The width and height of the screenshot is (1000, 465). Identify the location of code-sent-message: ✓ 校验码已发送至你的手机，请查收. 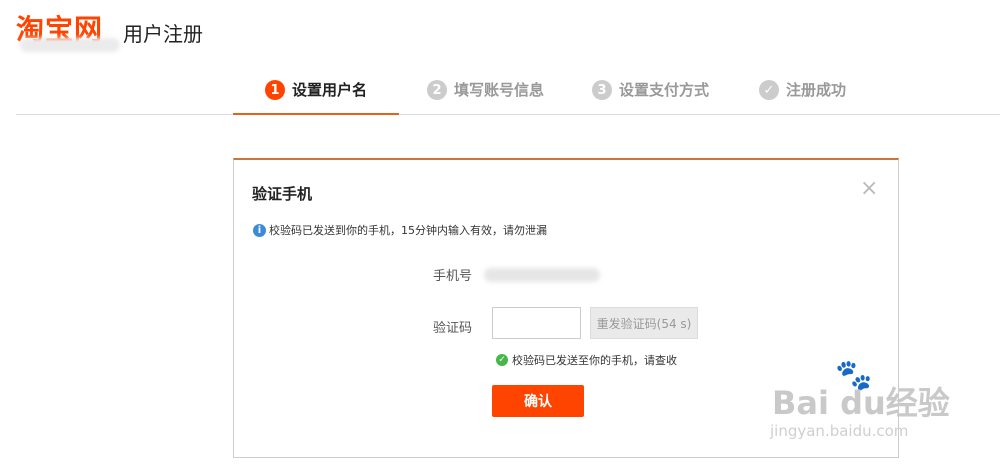
(586, 360).